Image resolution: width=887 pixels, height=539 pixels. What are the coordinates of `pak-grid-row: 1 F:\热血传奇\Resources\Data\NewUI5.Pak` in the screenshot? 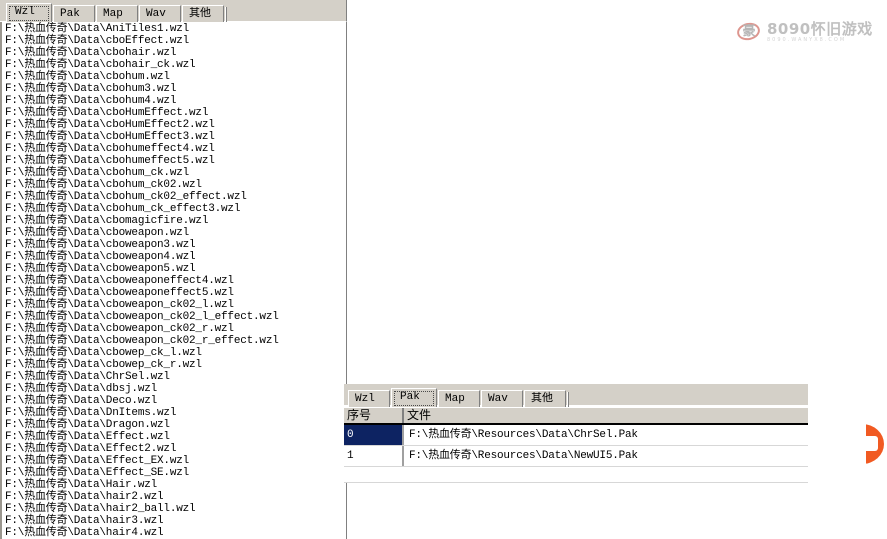 It's located at (576, 456).